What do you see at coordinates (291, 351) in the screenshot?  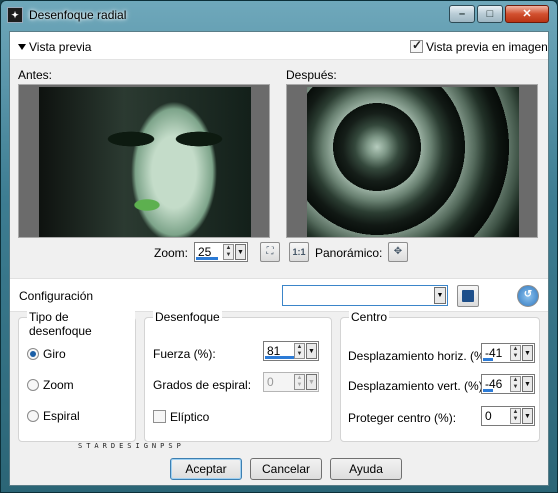 I see `strength-spinbox: 81 ▲ ▼ ▼` at bounding box center [291, 351].